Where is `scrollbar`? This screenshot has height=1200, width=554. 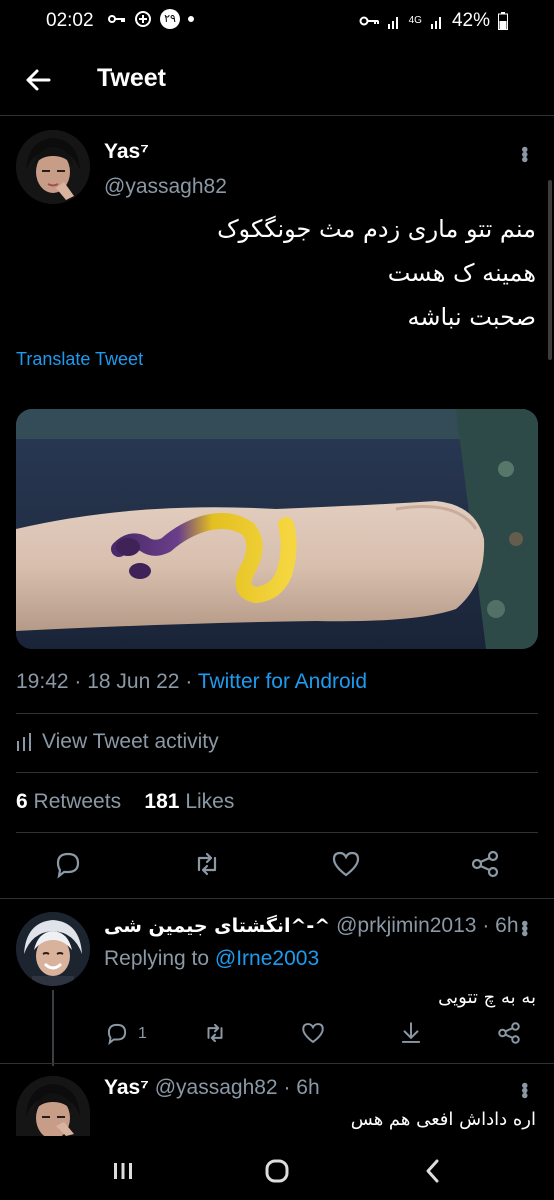 scrollbar is located at coordinates (550, 270).